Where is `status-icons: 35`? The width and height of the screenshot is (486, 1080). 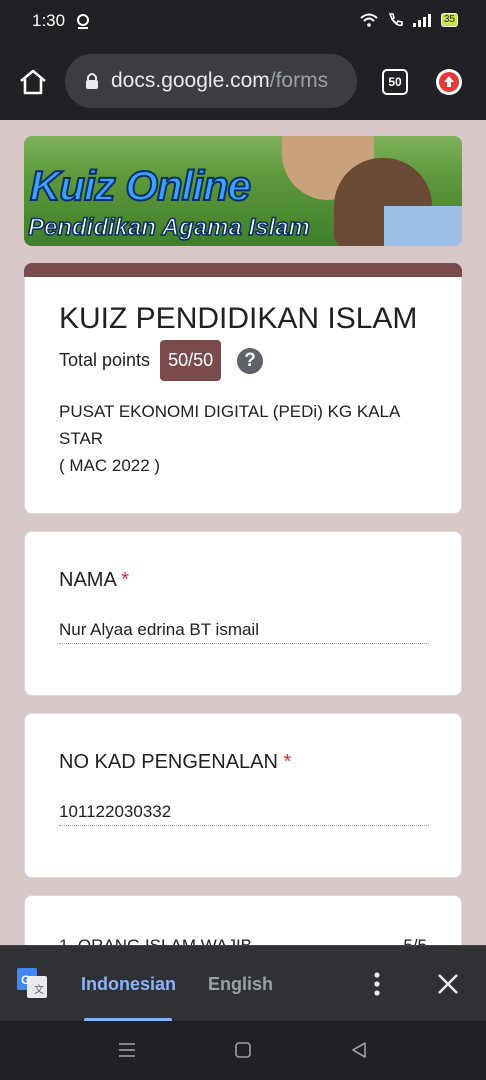 status-icons: 35 is located at coordinates (409, 20).